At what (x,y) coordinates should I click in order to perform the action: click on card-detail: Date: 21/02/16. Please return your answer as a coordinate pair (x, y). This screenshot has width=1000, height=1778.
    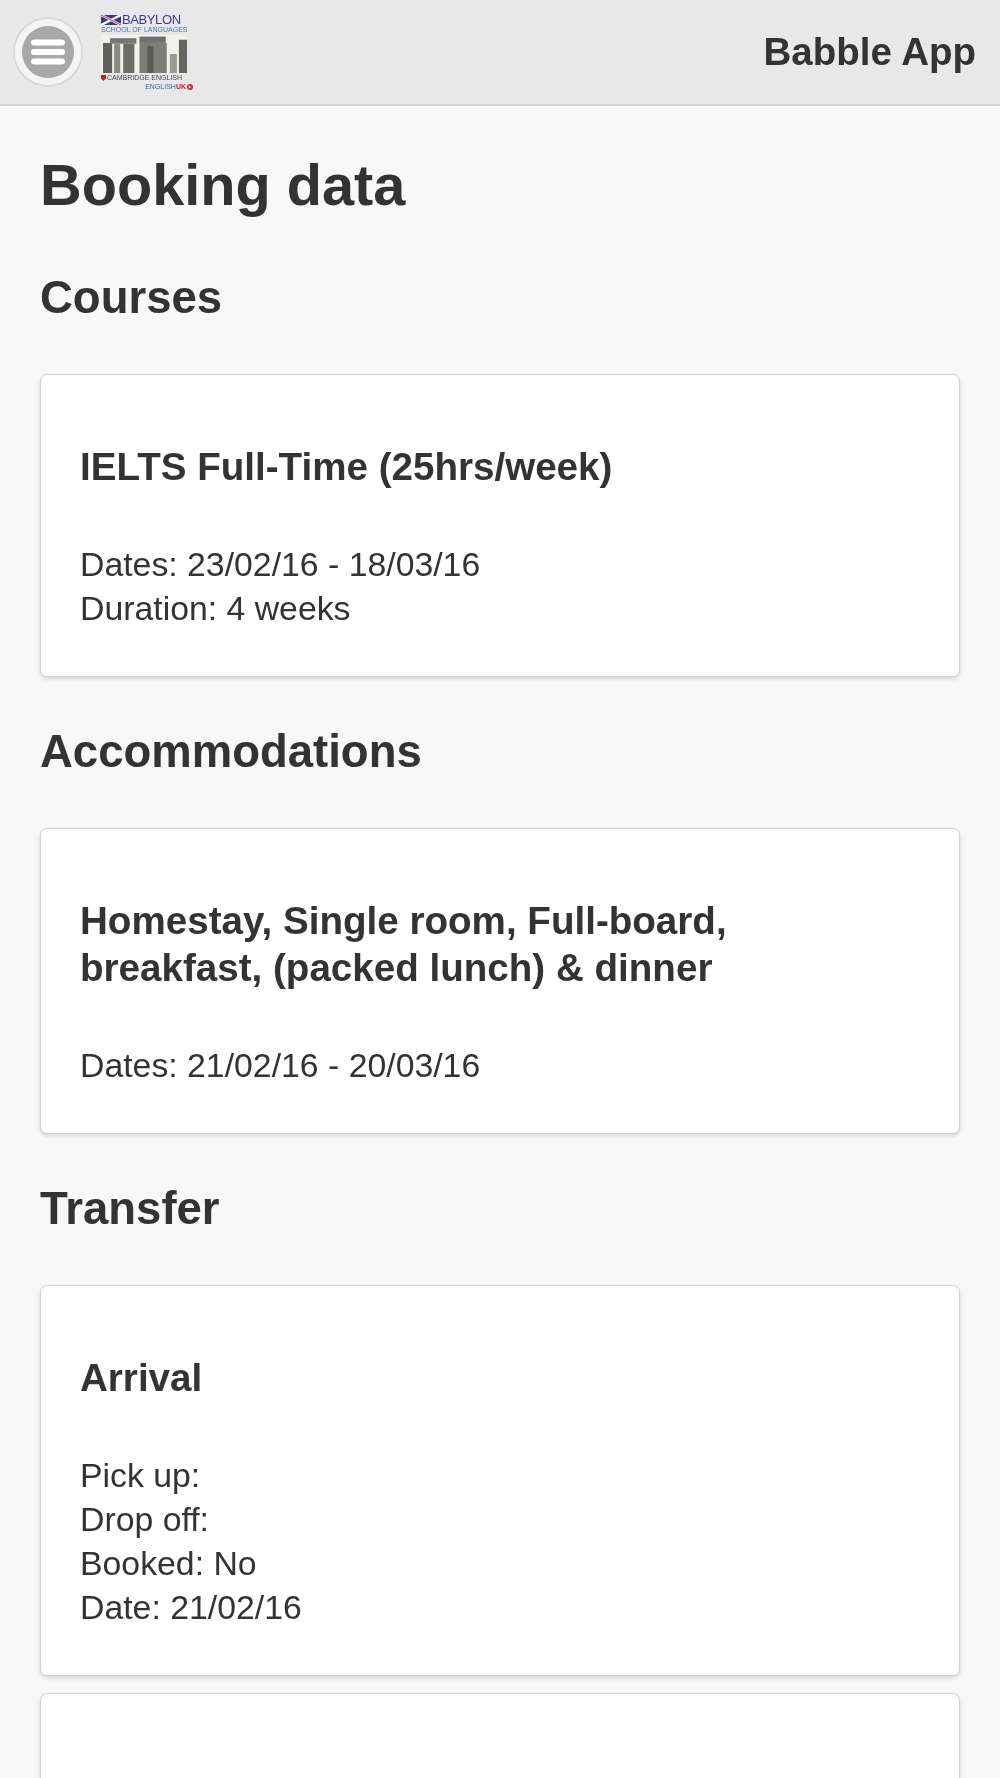
    Looking at the image, I should click on (191, 1607).